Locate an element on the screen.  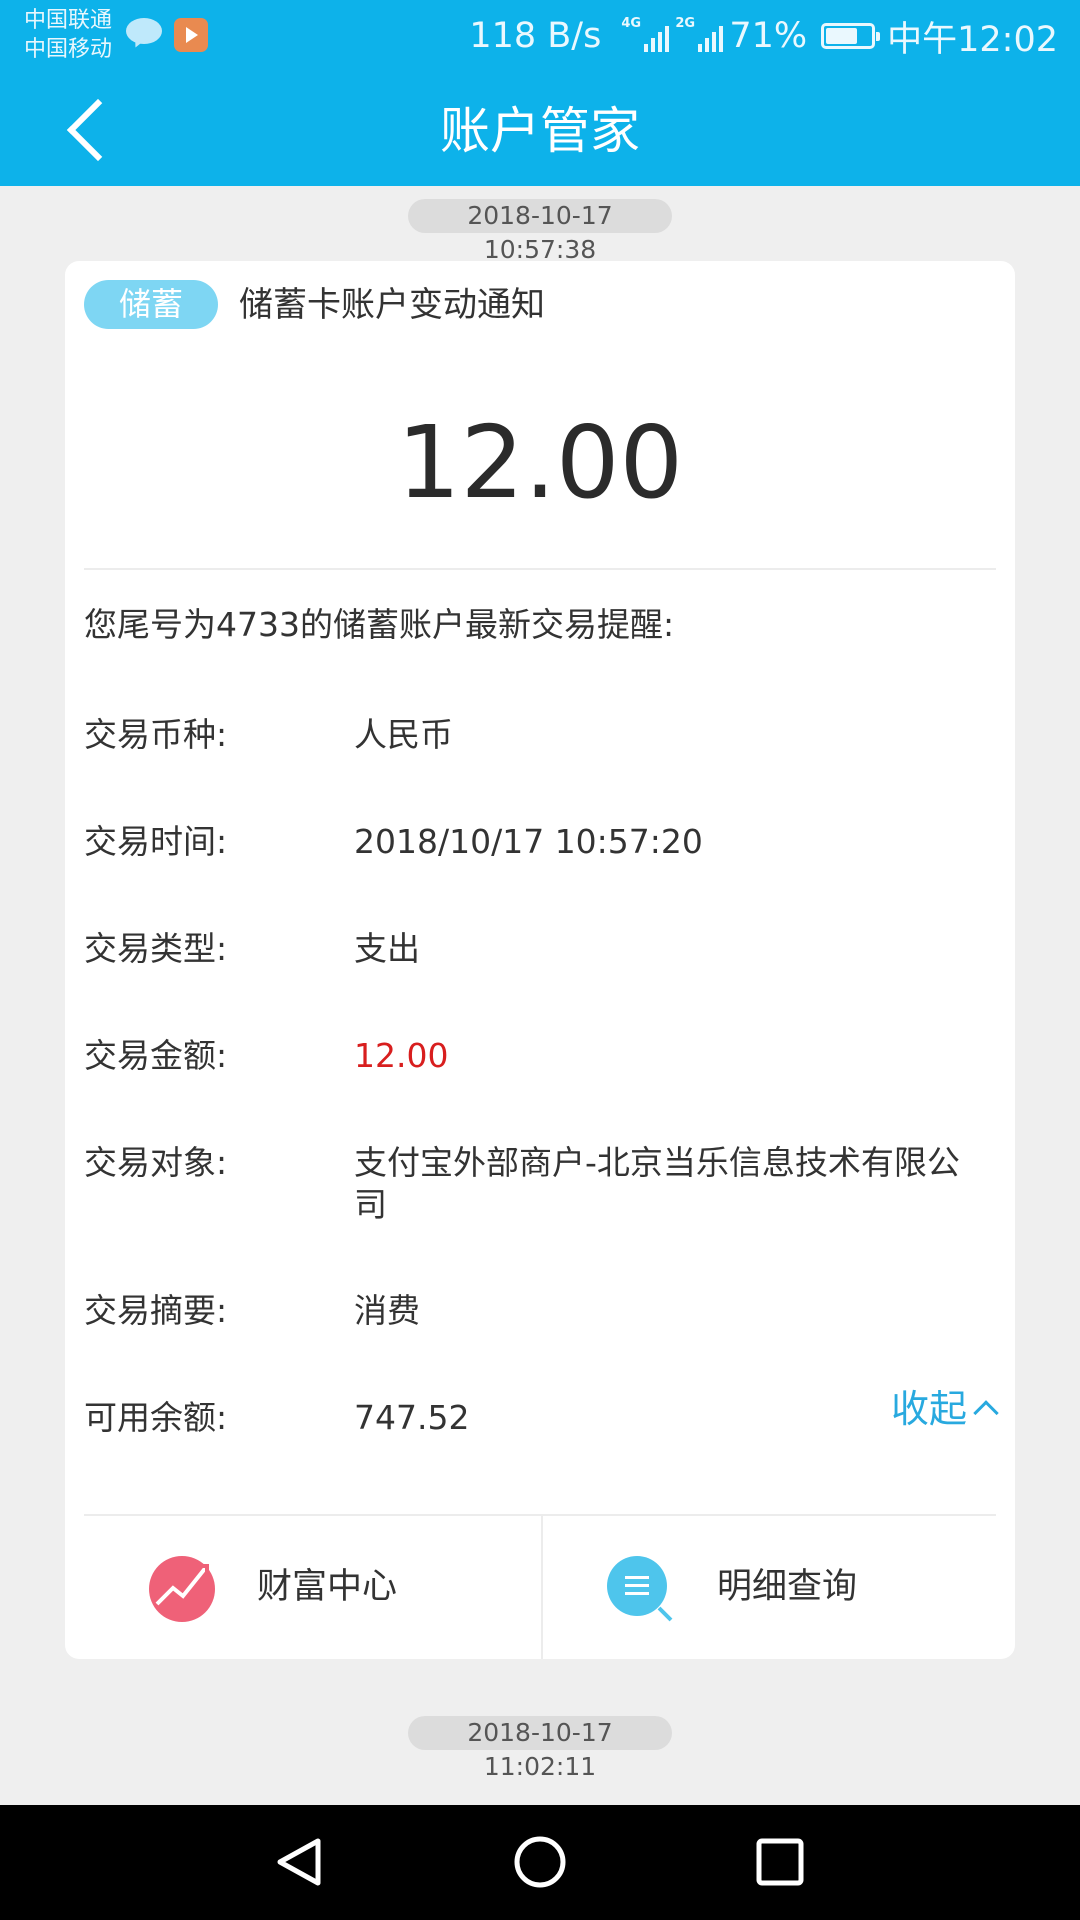
detail-value: 支出 is located at coordinates (387, 948).